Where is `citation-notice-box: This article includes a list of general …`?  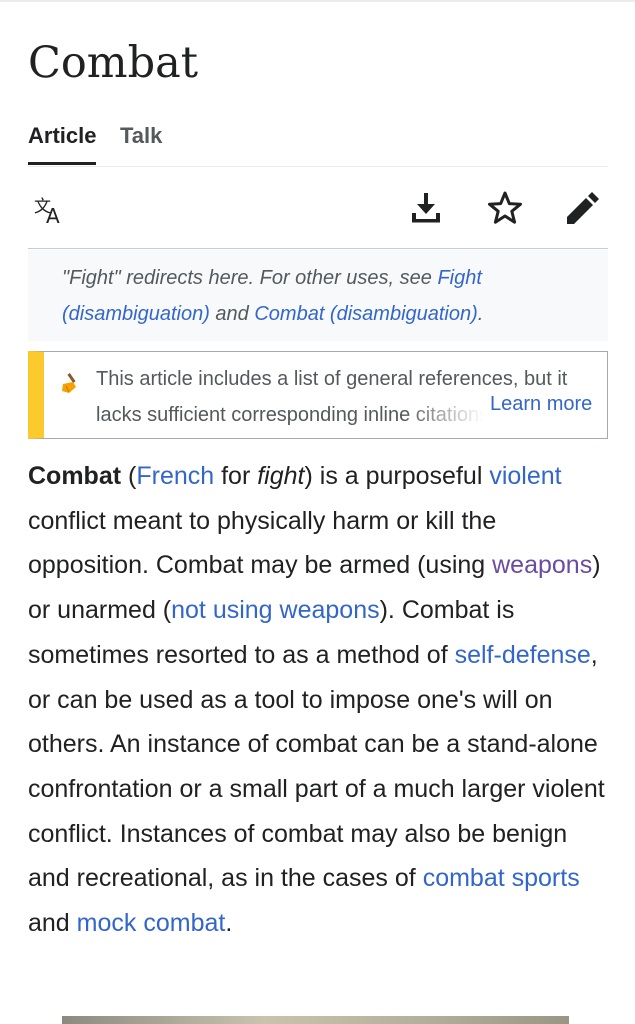
citation-notice-box: This article includes a list of general … is located at coordinates (318, 395).